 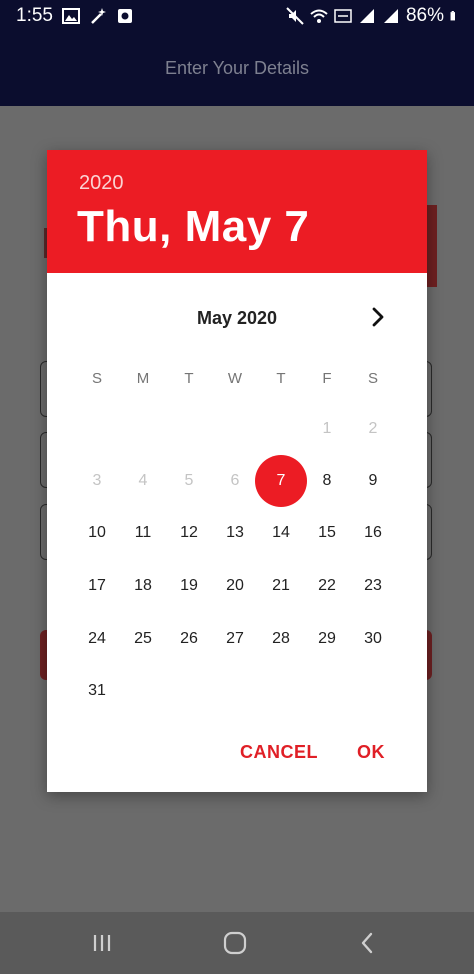 I want to click on calendar-day: 5, so click(x=189, y=480).